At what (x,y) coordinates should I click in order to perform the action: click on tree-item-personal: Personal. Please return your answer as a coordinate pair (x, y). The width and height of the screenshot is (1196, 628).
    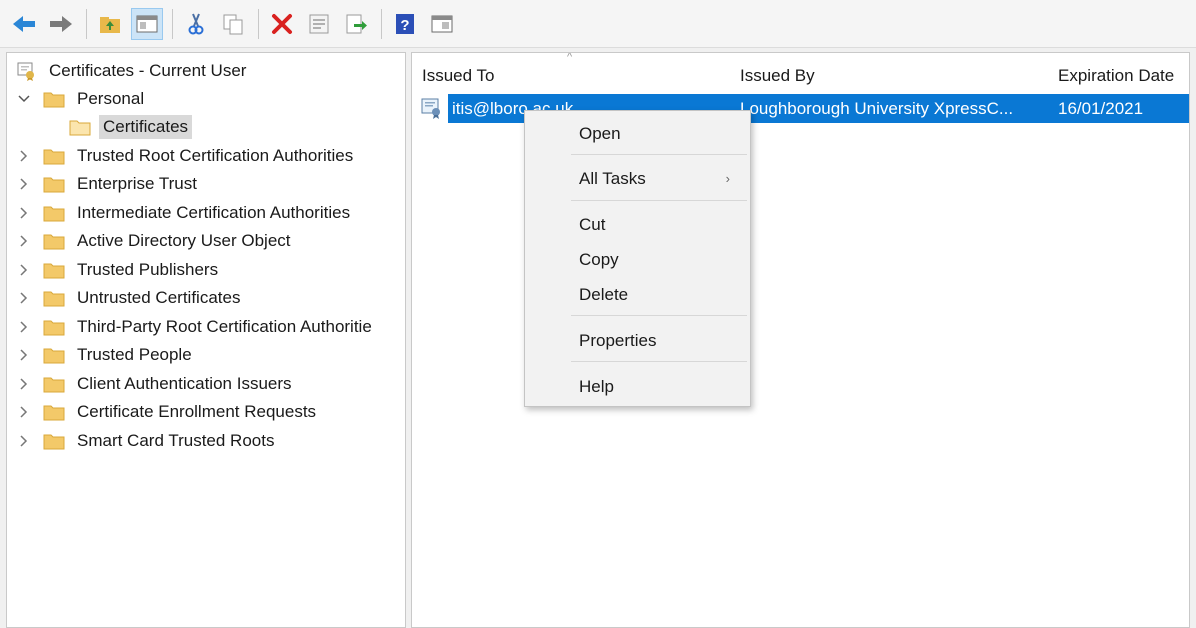
    Looking at the image, I should click on (82, 99).